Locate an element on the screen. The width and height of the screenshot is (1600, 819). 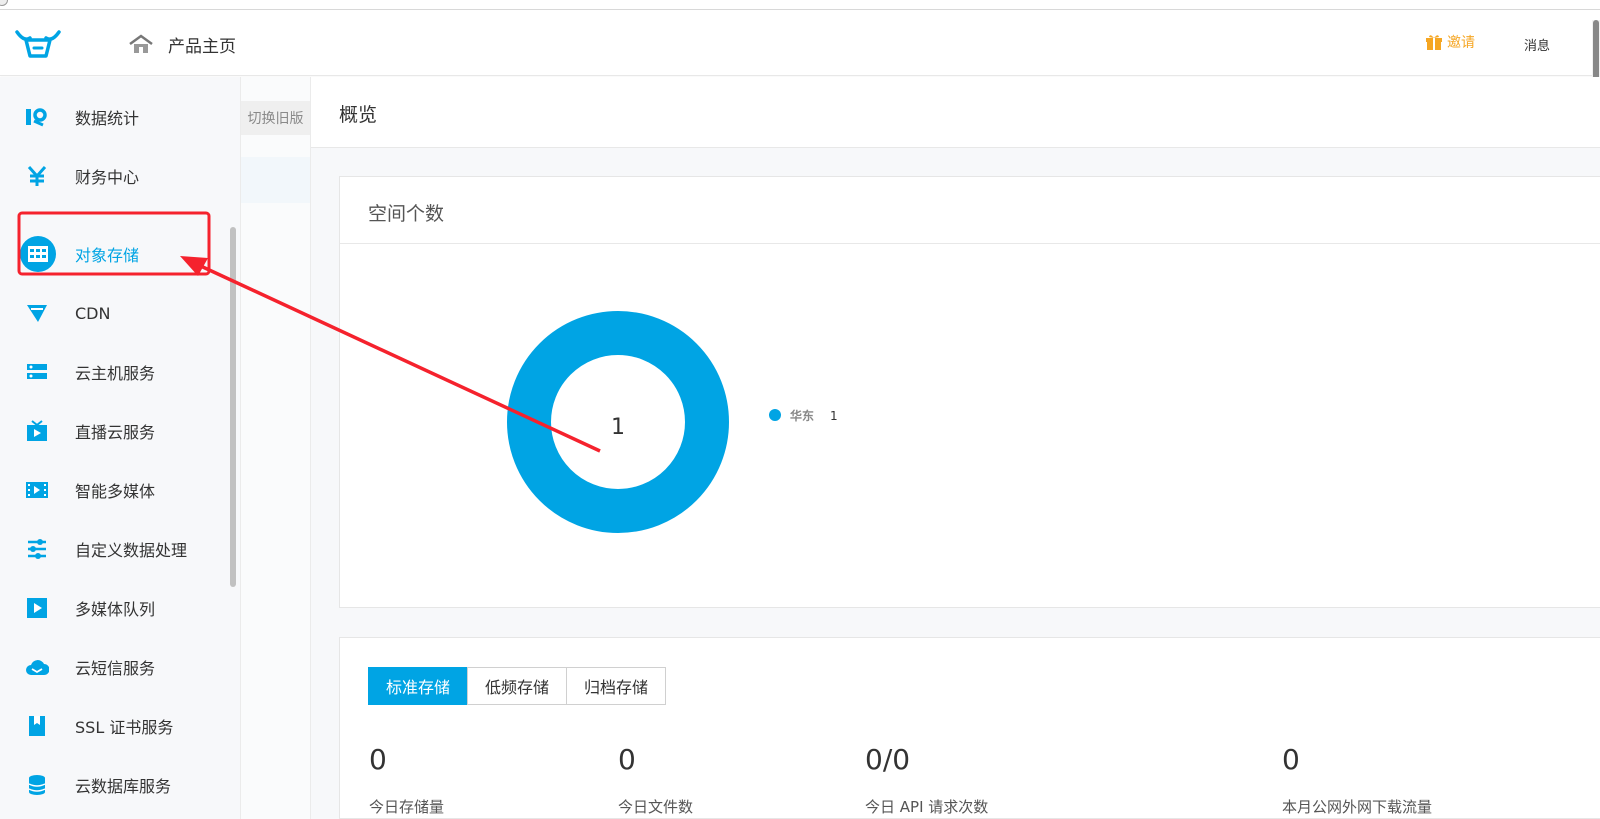
film-icon is located at coordinates (37, 490).